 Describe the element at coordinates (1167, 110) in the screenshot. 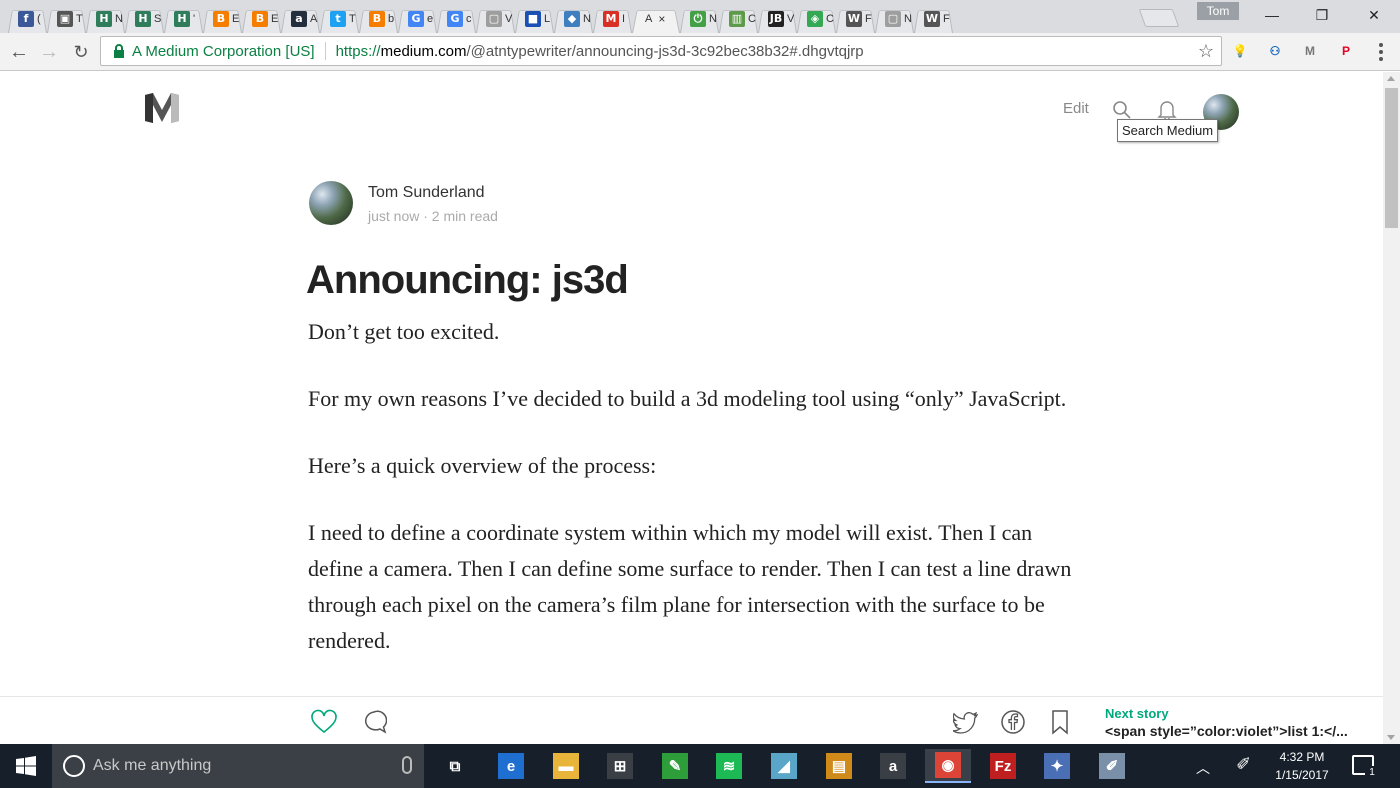

I see `bell-icon` at that location.